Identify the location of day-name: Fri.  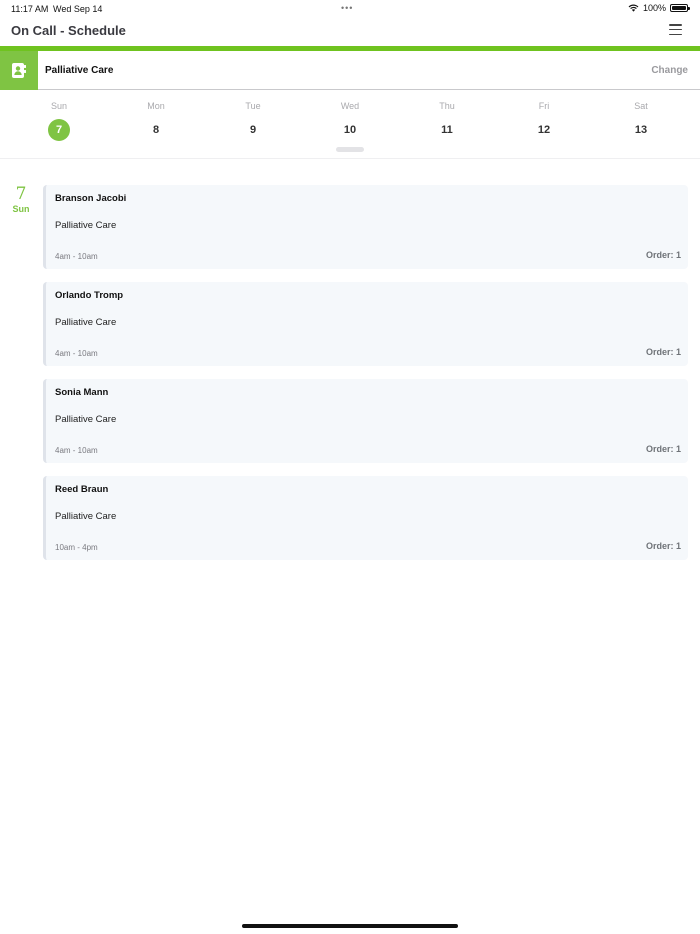
(544, 106).